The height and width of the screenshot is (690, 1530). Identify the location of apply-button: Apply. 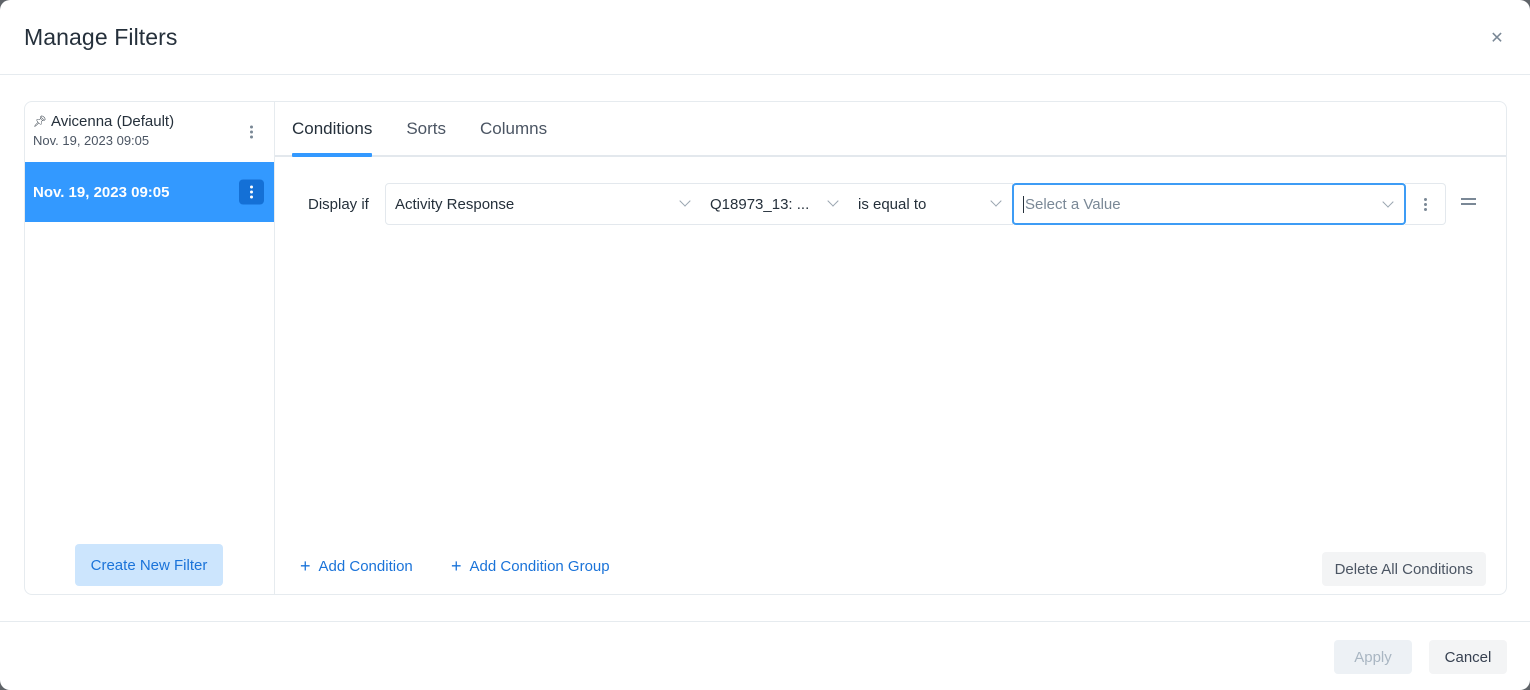
(1373, 657).